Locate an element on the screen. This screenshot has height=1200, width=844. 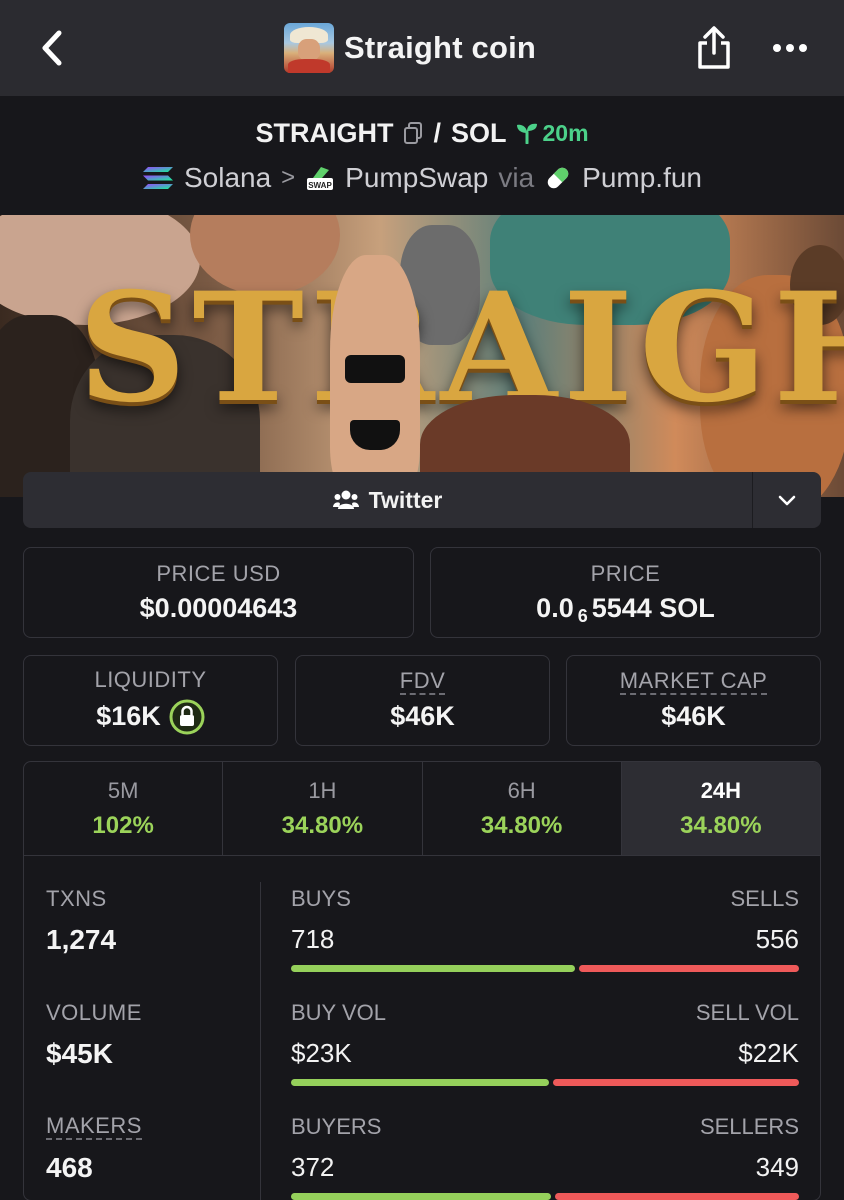
back-button is located at coordinates (52, 48).